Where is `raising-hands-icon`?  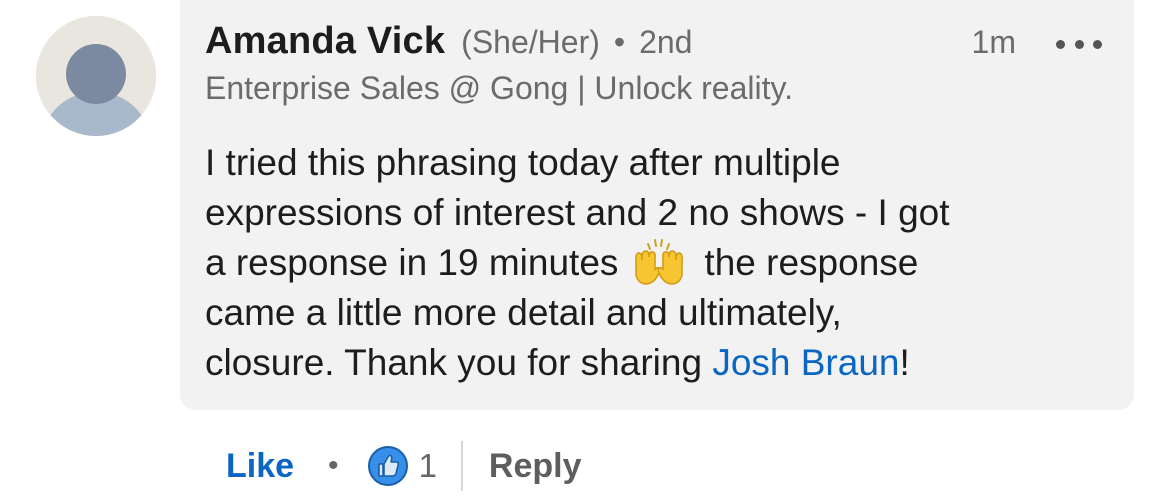 raising-hands-icon is located at coordinates (659, 263).